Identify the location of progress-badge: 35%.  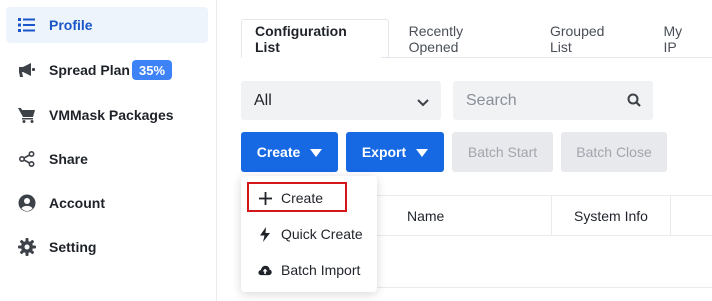
(152, 70).